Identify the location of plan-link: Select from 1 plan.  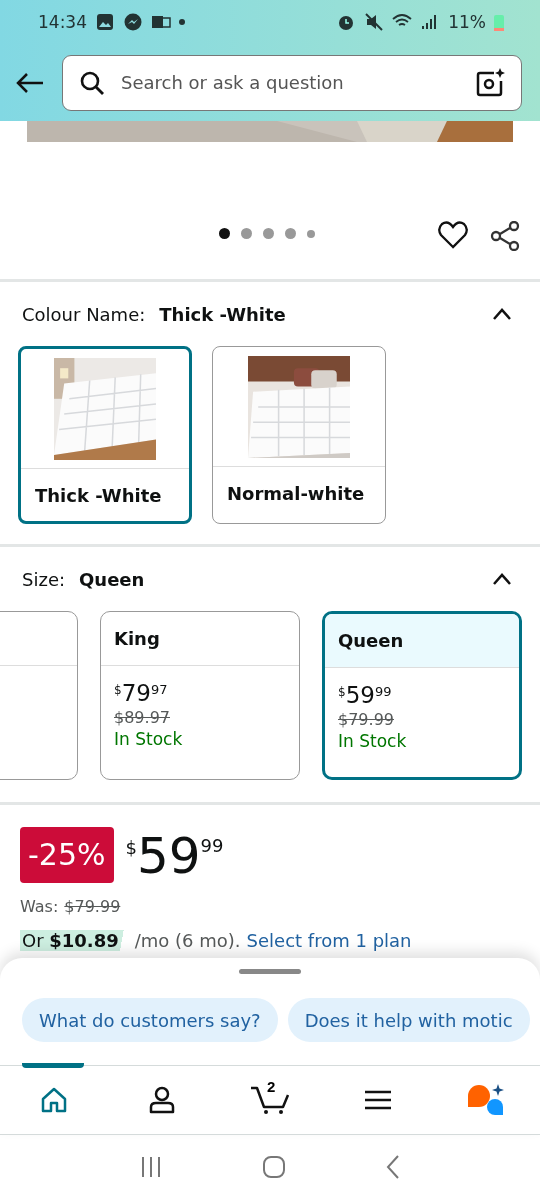
(329, 940).